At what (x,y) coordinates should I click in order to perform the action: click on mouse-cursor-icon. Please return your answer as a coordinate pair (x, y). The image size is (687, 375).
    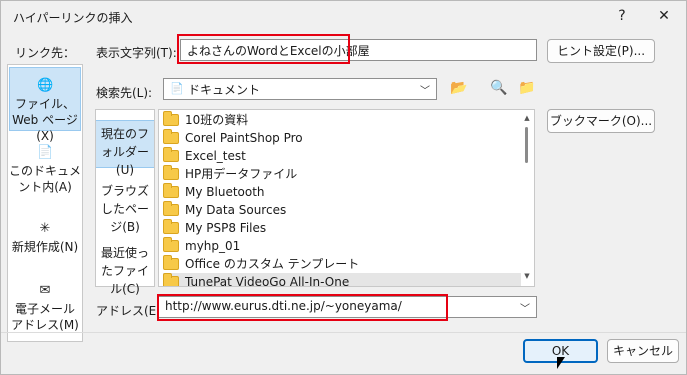
    Looking at the image, I should click on (561, 363).